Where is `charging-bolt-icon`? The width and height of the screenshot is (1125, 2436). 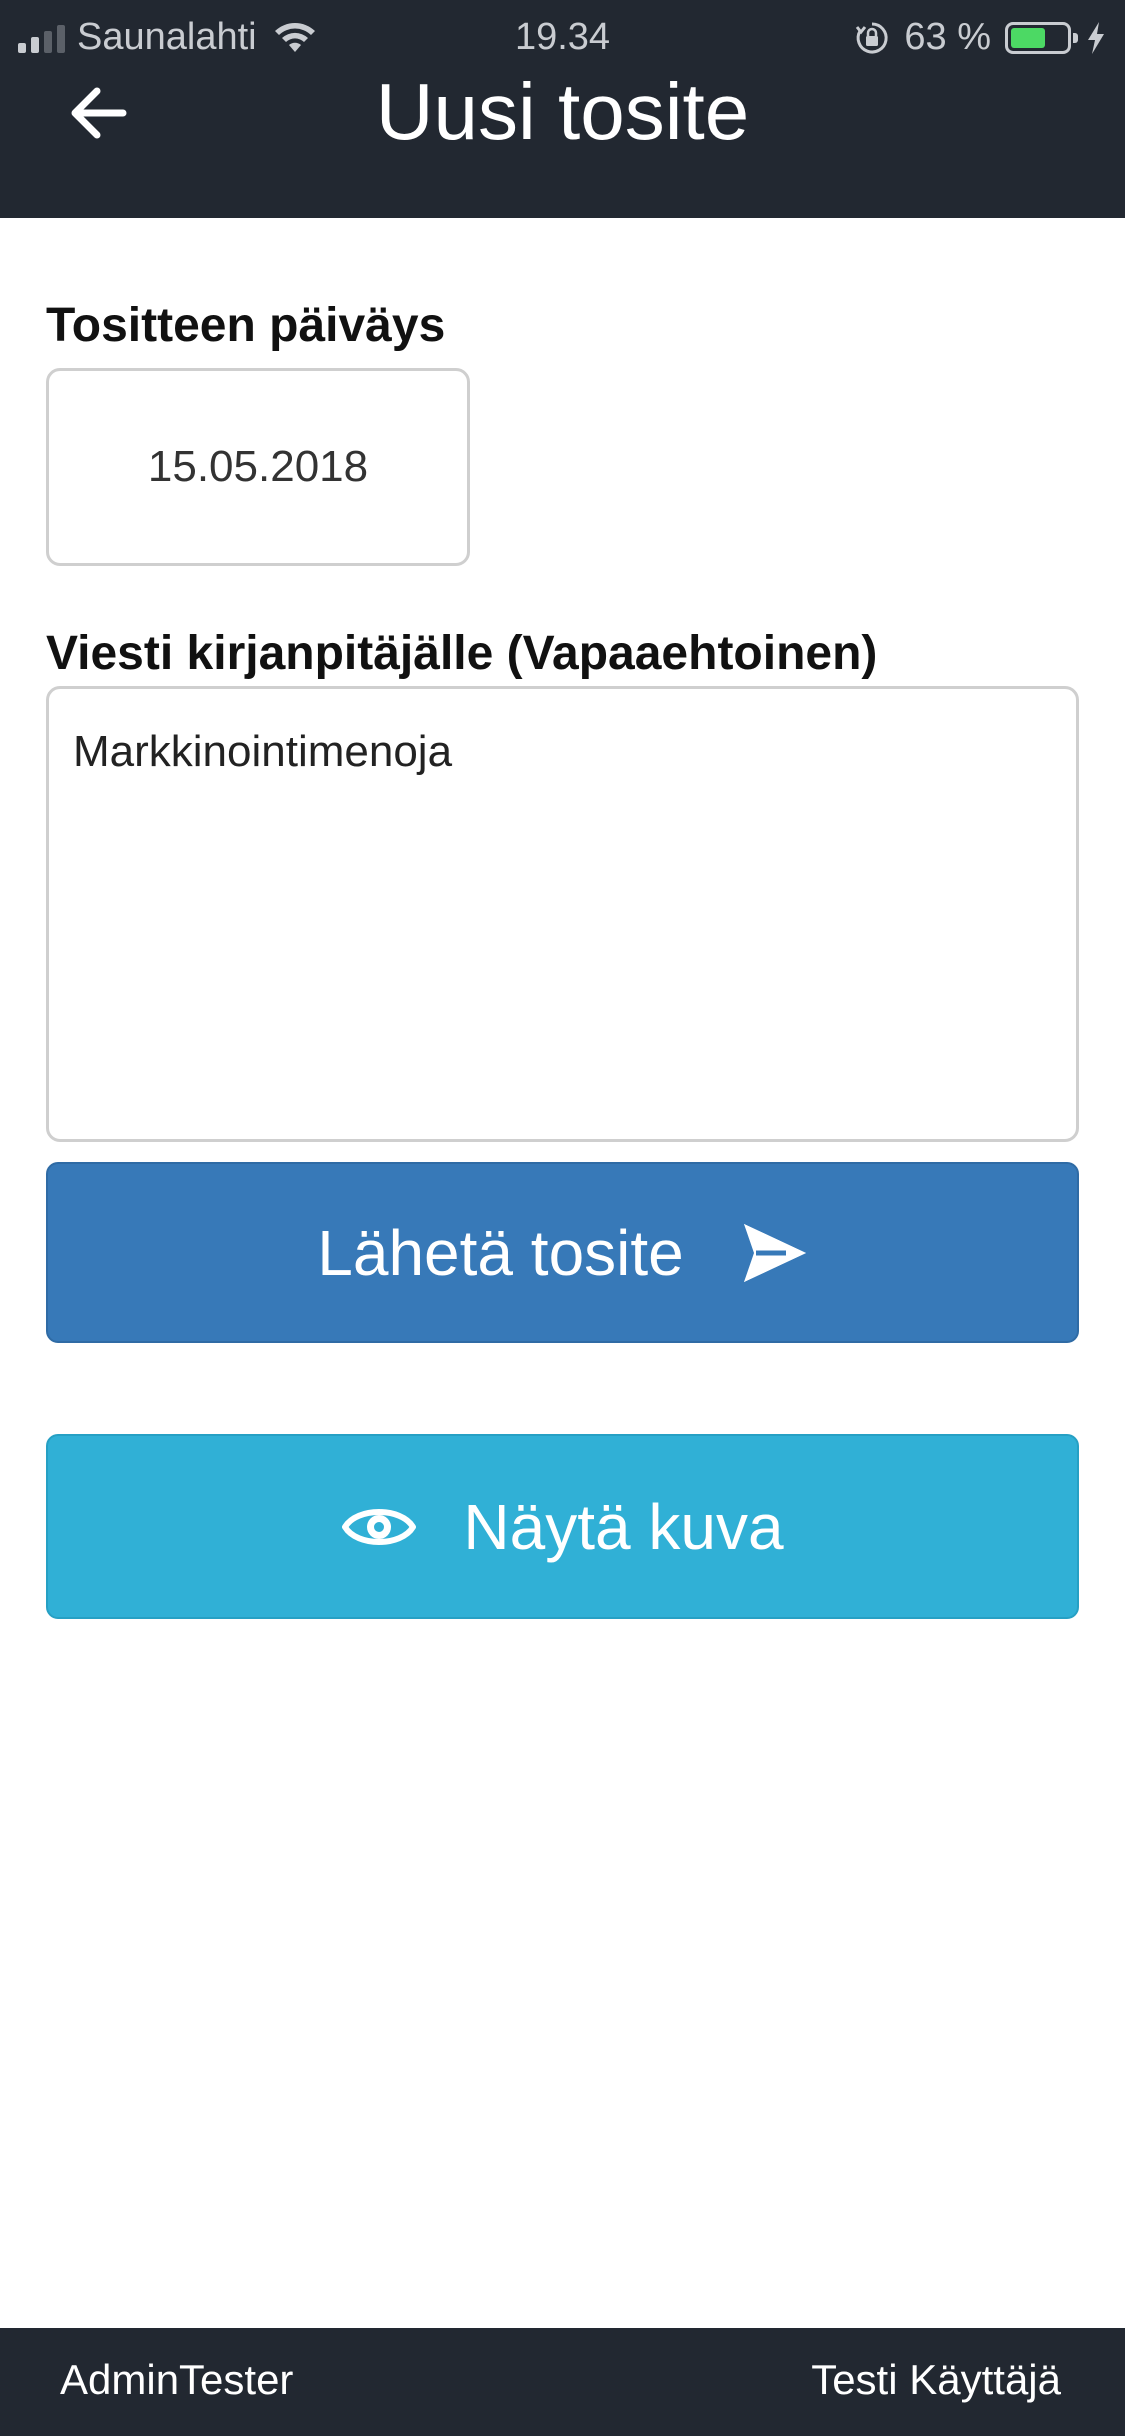
charging-bolt-icon is located at coordinates (1096, 37).